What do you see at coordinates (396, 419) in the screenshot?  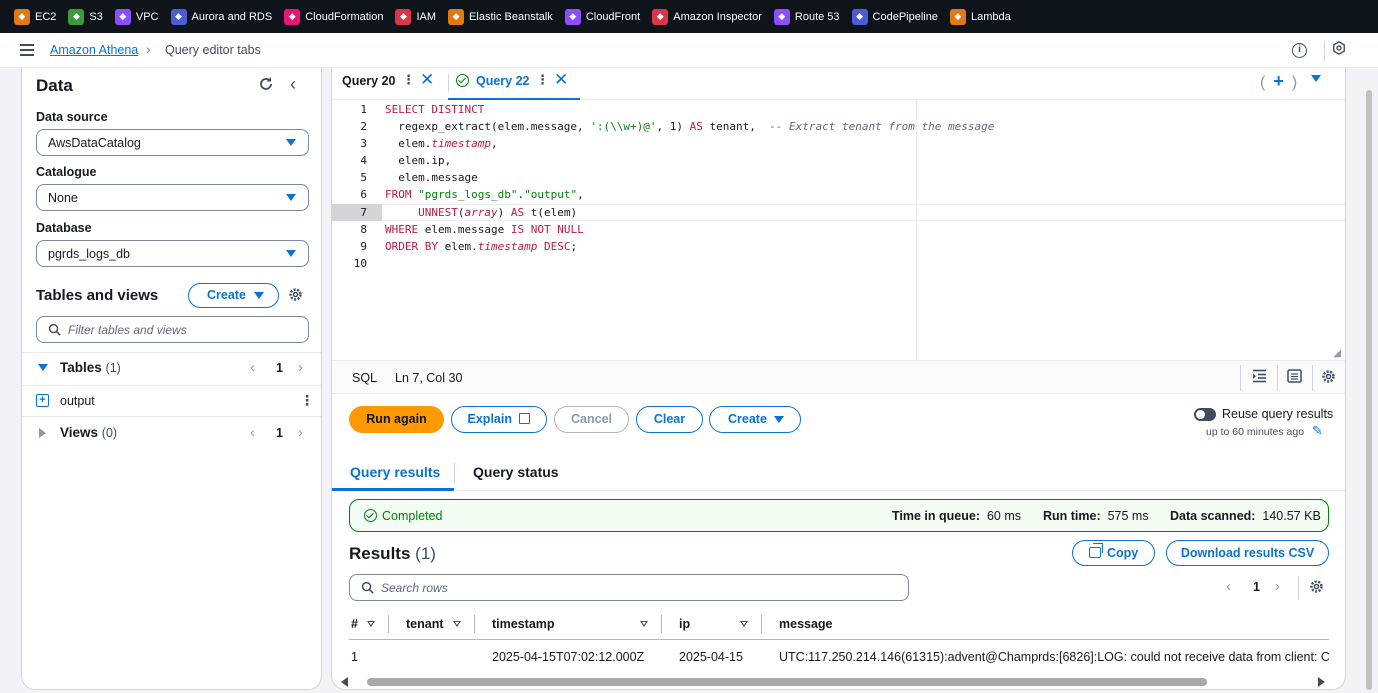 I see `run-again-button: Run again` at bounding box center [396, 419].